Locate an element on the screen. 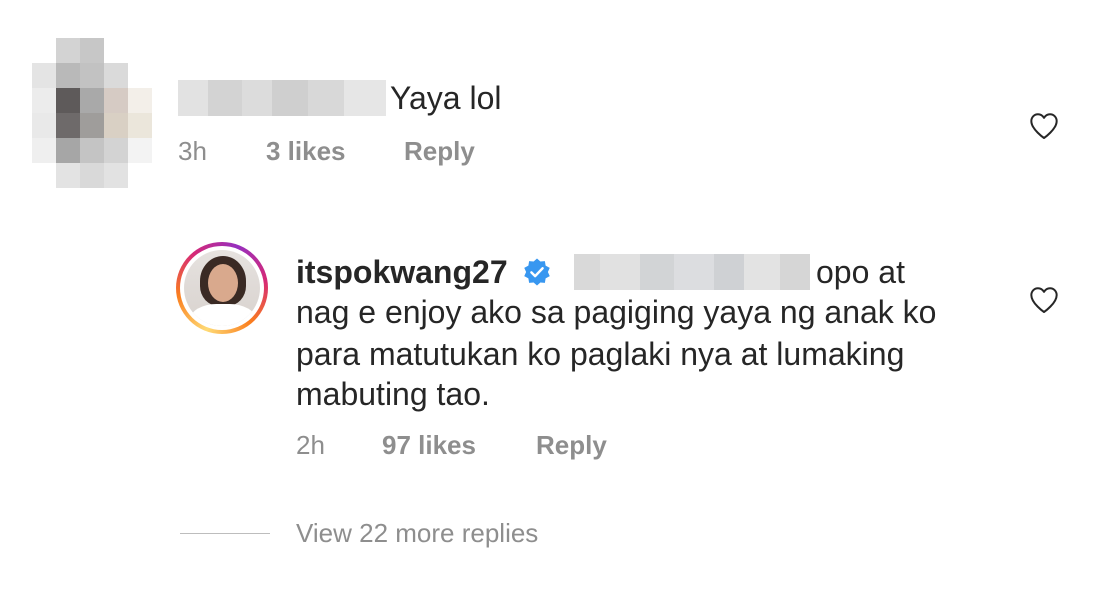 This screenshot has height=604, width=1120. username: itspokwang27 is located at coordinates (402, 272).